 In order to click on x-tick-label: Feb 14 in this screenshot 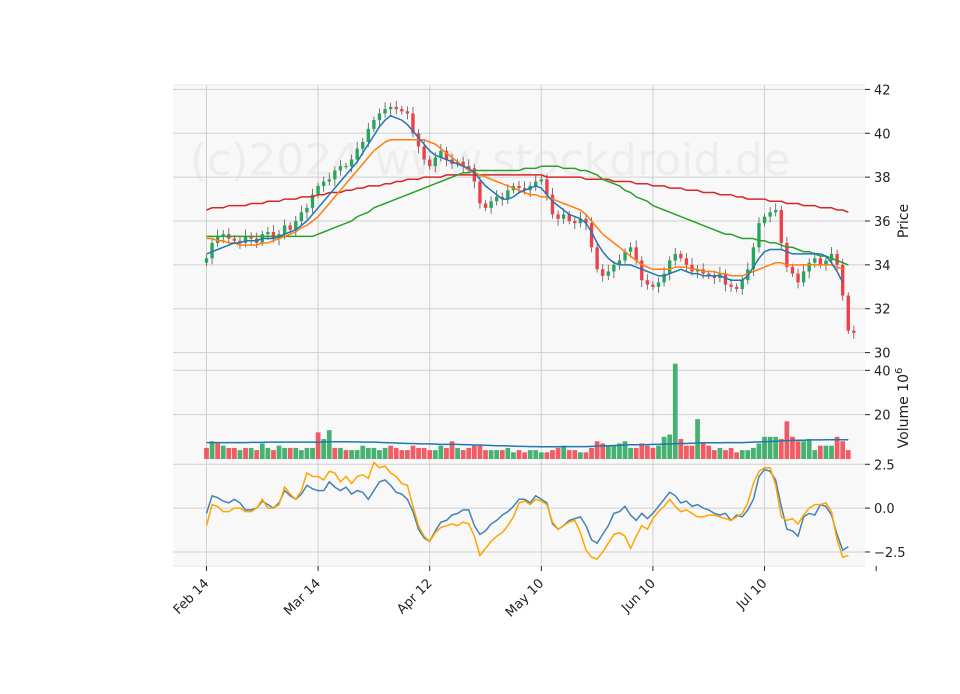, I will do `click(192, 597)`.